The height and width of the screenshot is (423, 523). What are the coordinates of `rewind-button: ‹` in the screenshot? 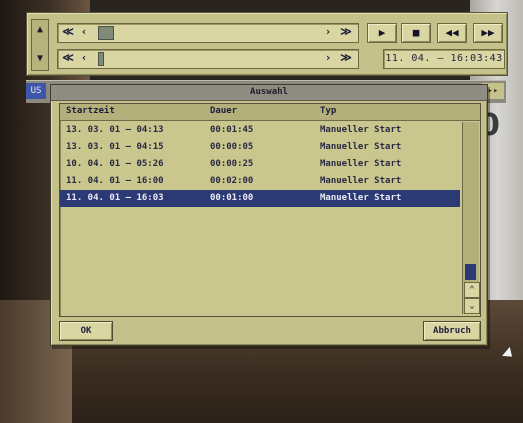 It's located at (84, 32).